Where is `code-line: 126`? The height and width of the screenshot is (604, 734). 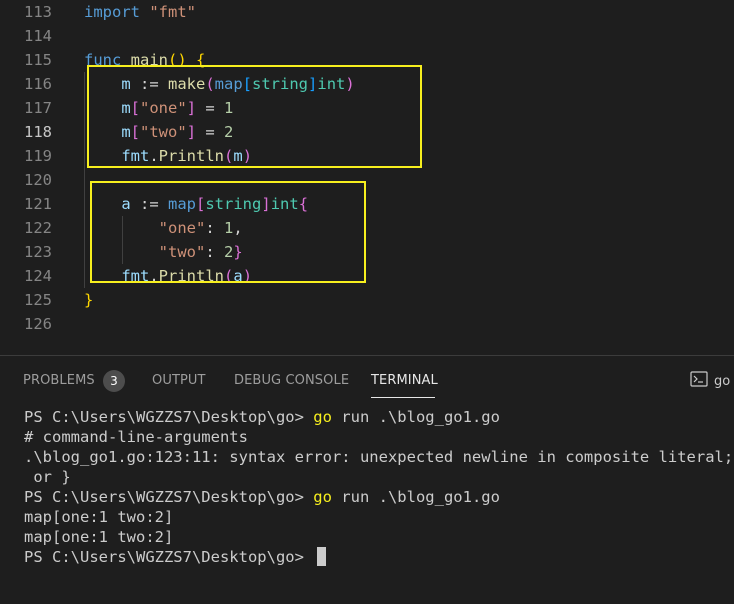 code-line: 126 is located at coordinates (367, 324).